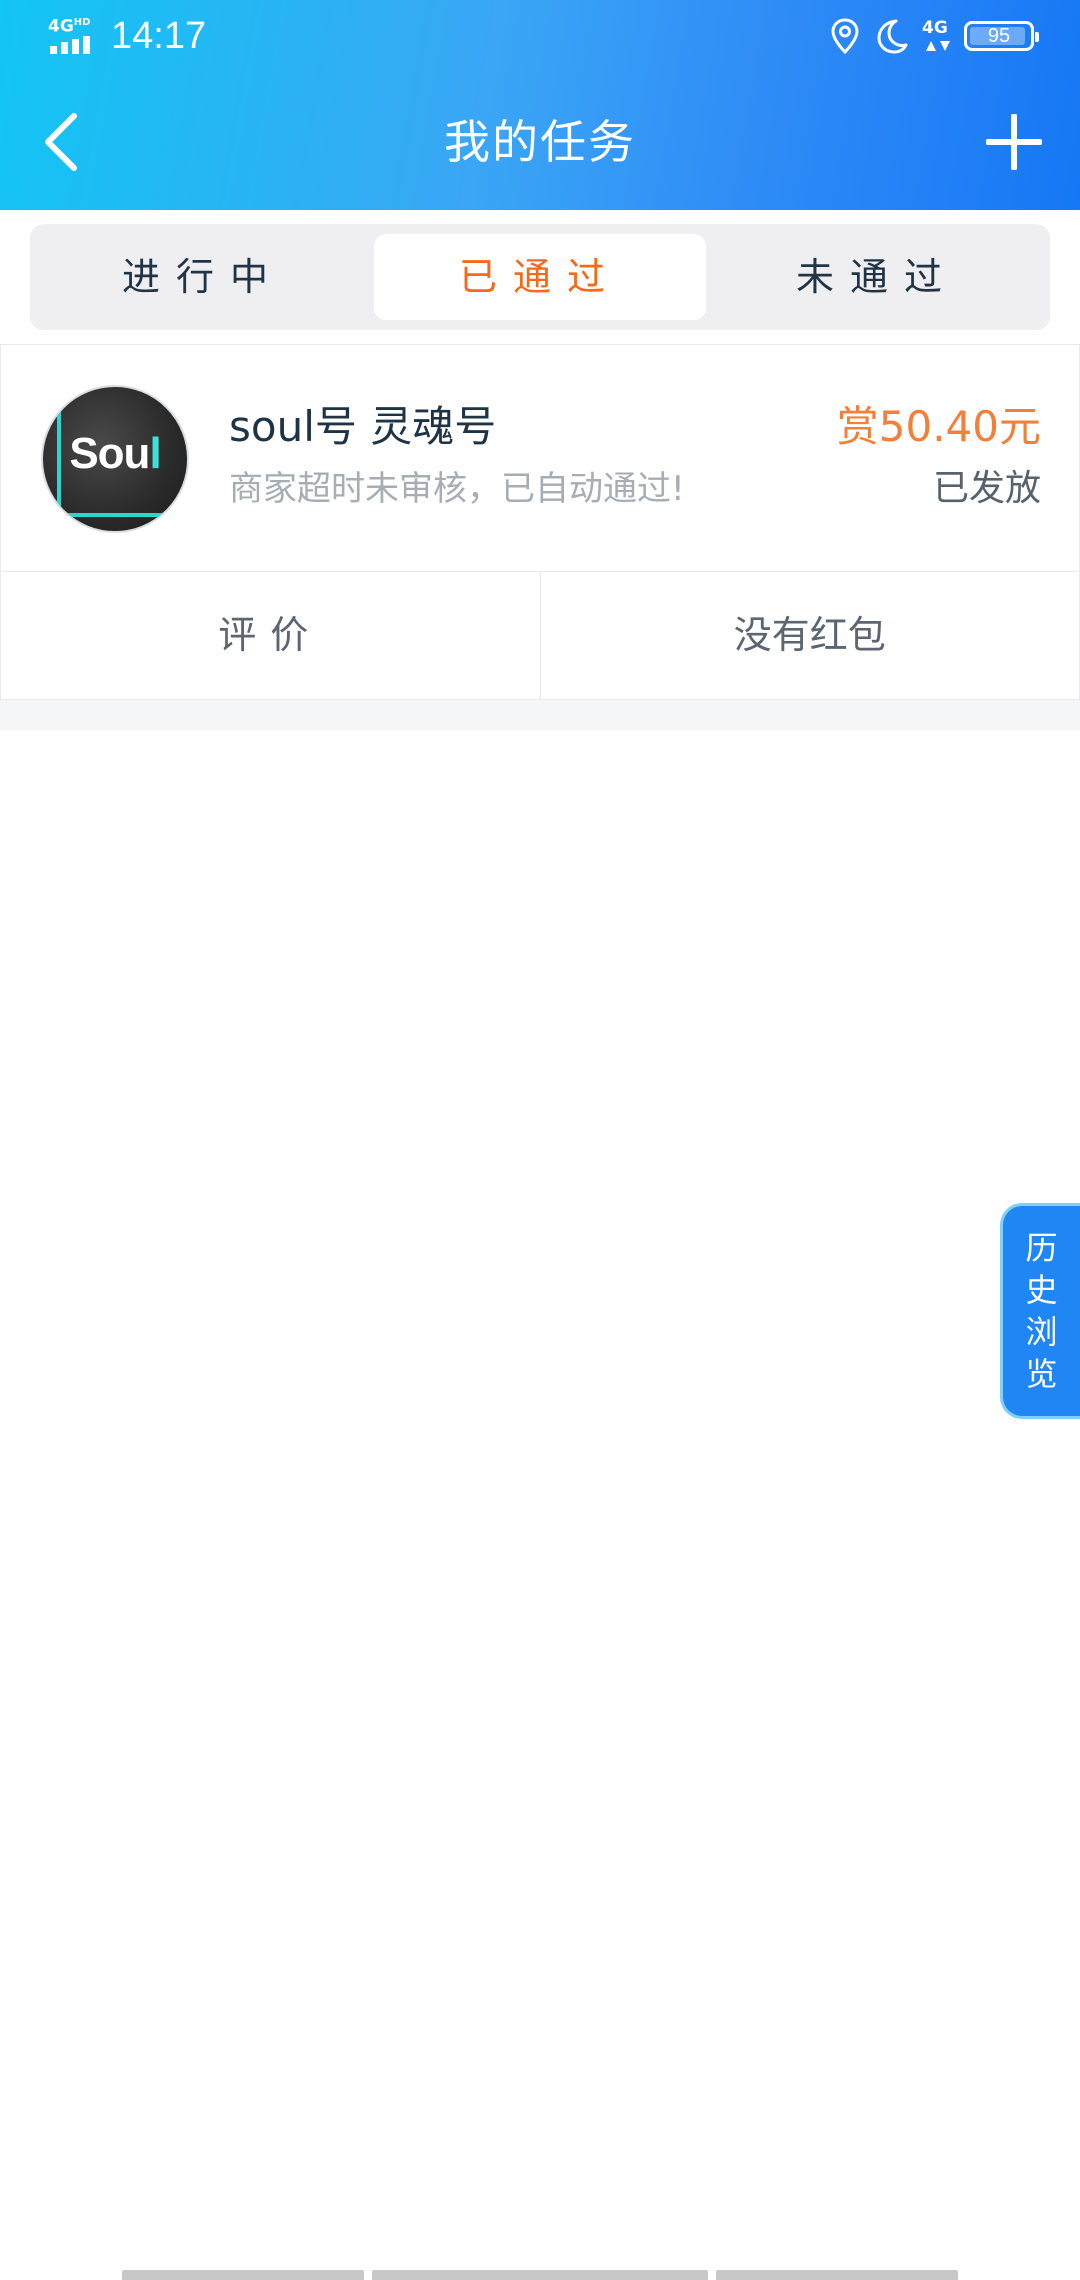 Image resolution: width=1080 pixels, height=2280 pixels. I want to click on network-4g-icon: 4G, so click(936, 36).